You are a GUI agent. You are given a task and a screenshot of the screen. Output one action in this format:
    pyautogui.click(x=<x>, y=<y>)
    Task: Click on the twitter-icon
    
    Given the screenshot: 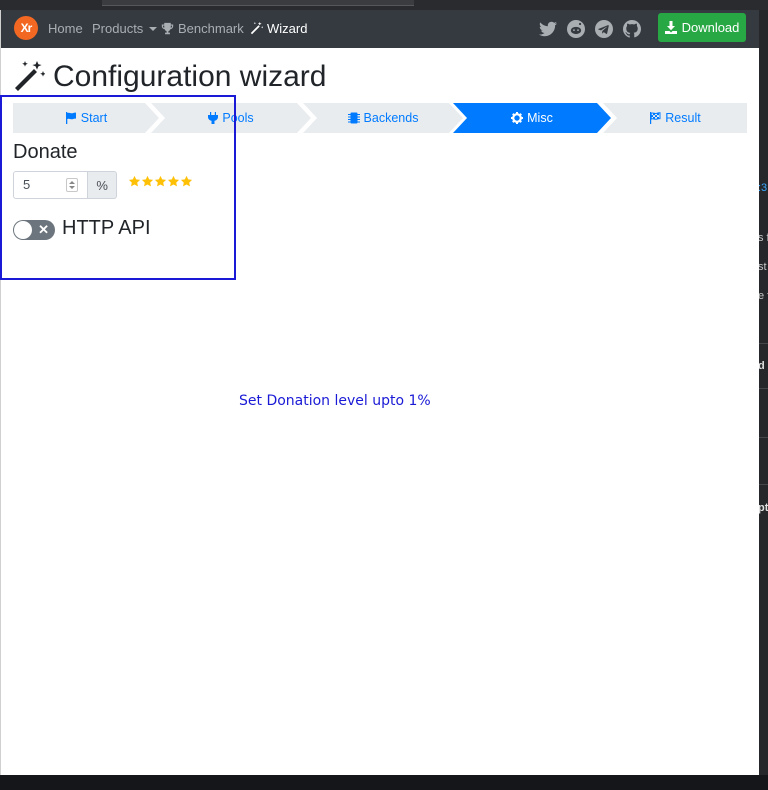 What is the action you would take?
    pyautogui.click(x=548, y=29)
    